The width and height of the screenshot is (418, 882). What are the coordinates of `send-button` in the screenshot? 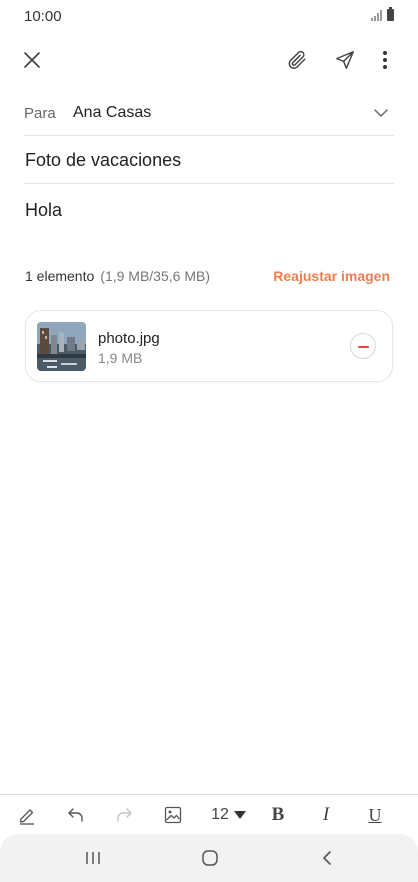 It's located at (345, 60).